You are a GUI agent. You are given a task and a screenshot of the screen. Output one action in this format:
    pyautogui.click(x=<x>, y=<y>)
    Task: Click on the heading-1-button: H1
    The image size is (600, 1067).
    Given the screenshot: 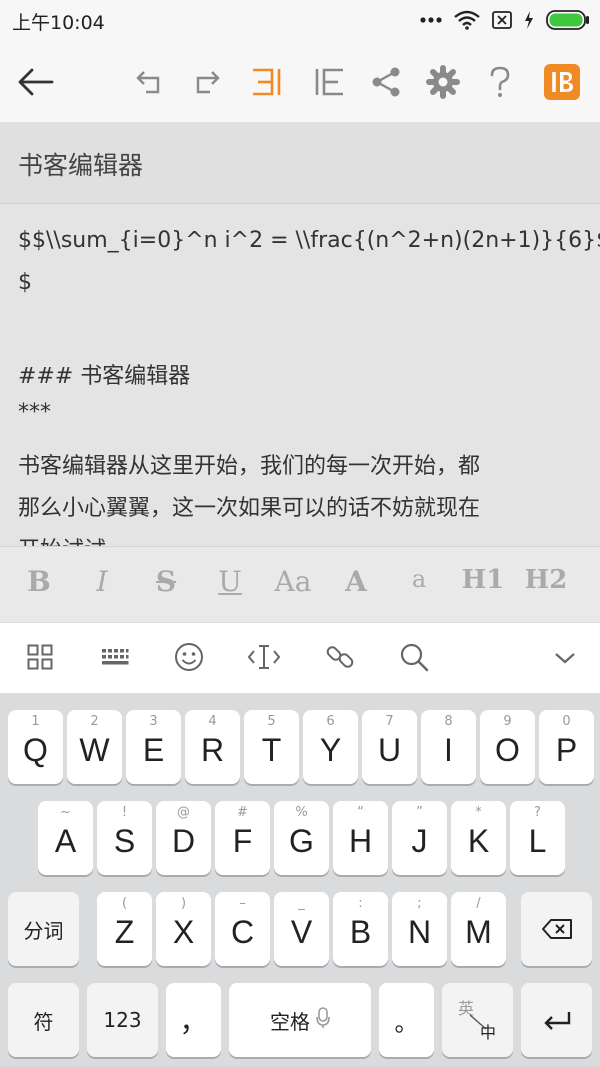 What is the action you would take?
    pyautogui.click(x=483, y=580)
    